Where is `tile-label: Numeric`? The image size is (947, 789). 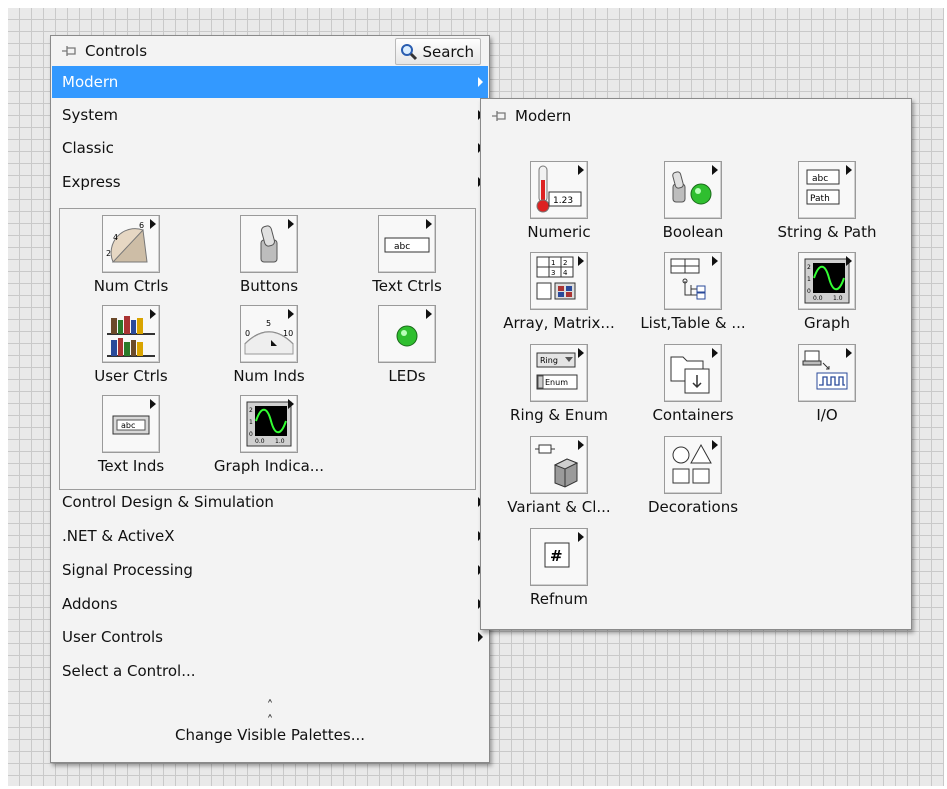 tile-label: Numeric is located at coordinates (559, 232).